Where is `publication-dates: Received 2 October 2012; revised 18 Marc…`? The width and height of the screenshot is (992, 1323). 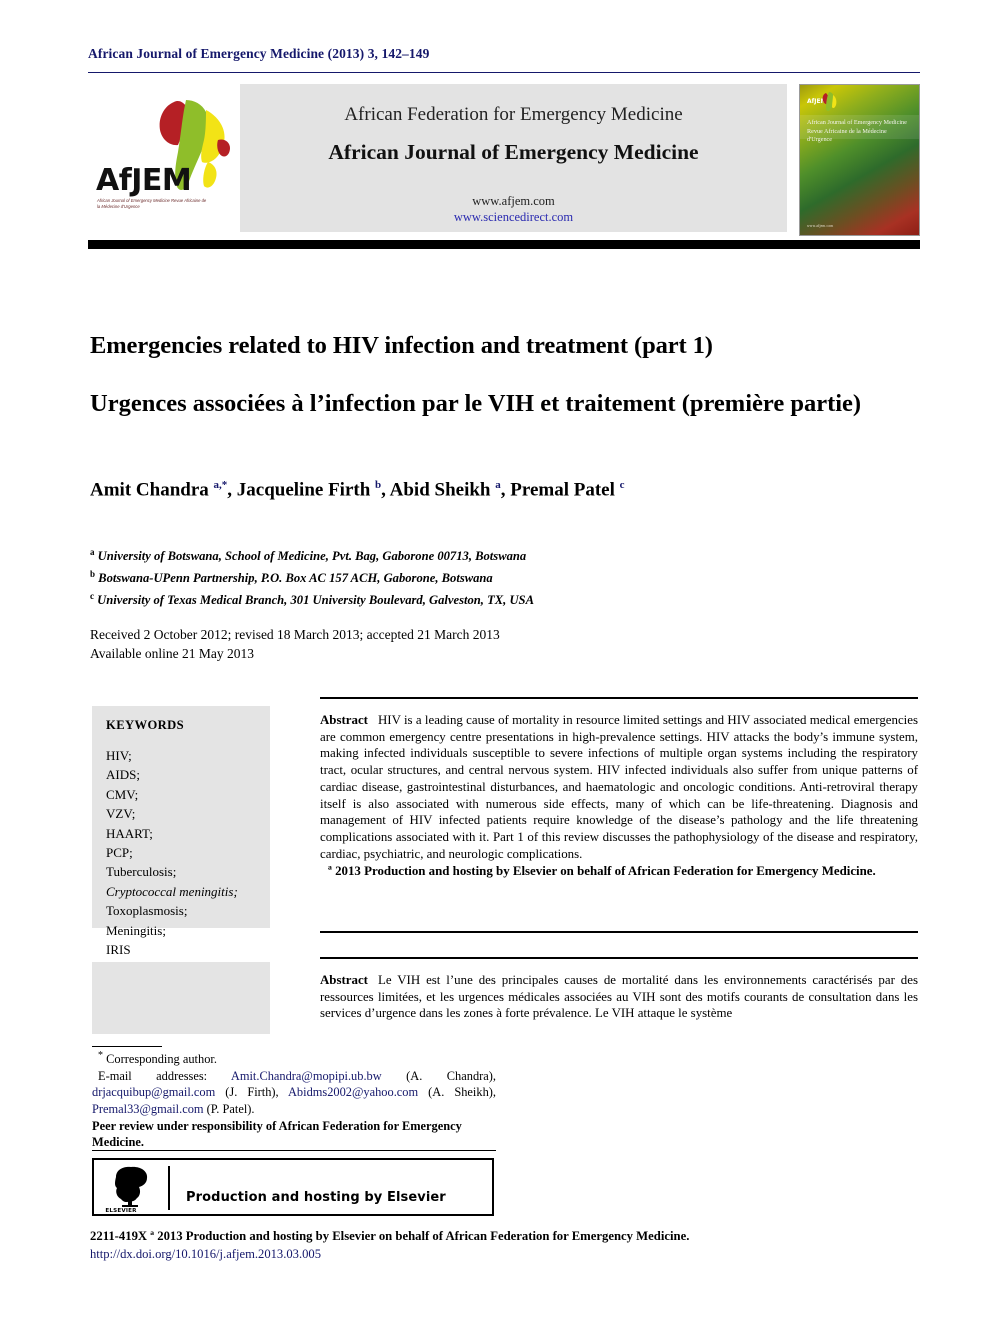
publication-dates: Received 2 October 2012; revised 18 Marc… is located at coordinates (440, 644).